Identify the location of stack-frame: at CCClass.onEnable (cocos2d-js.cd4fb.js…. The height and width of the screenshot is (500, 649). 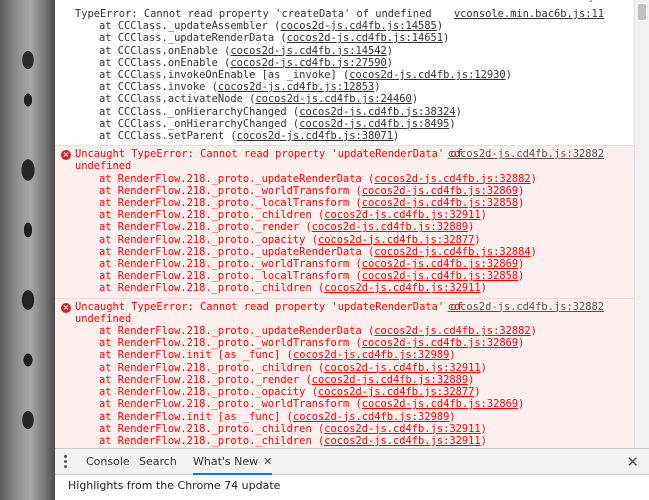
(354, 51).